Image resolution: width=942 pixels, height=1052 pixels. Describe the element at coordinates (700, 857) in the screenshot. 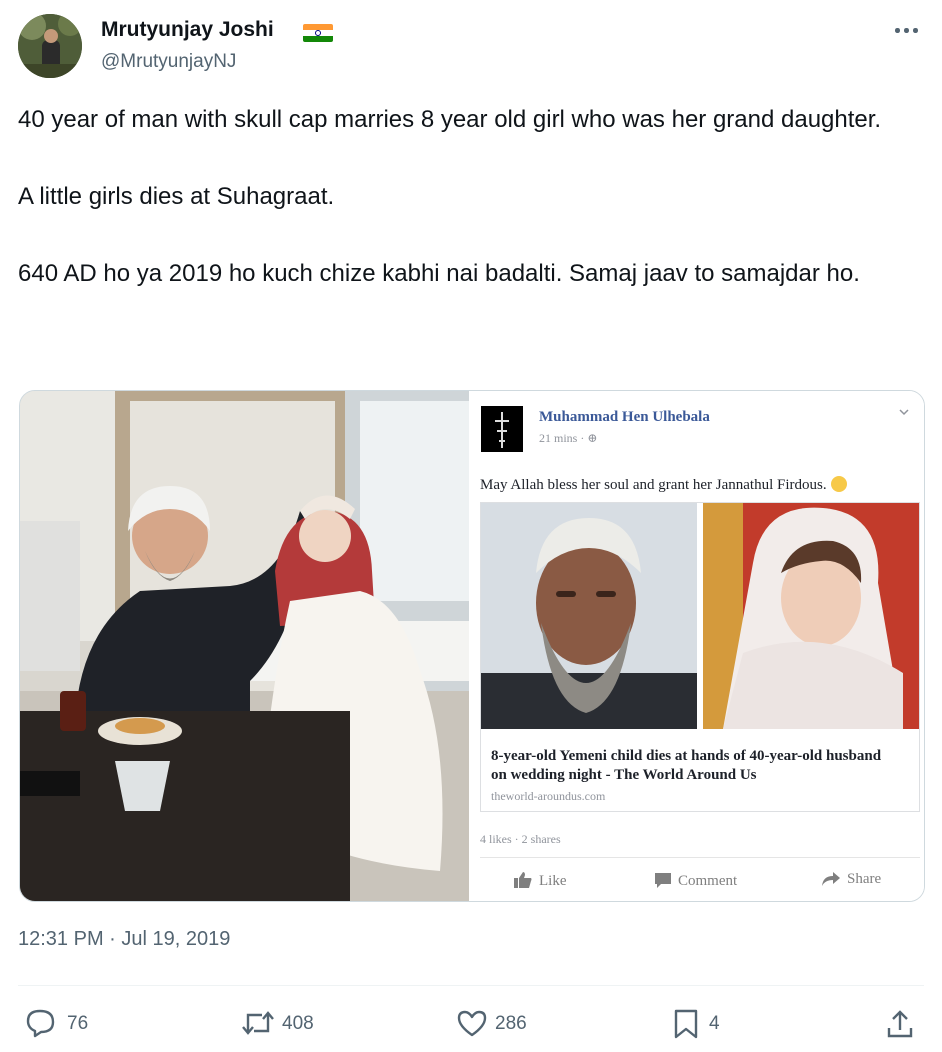

I see `facebook-actions-divider` at that location.